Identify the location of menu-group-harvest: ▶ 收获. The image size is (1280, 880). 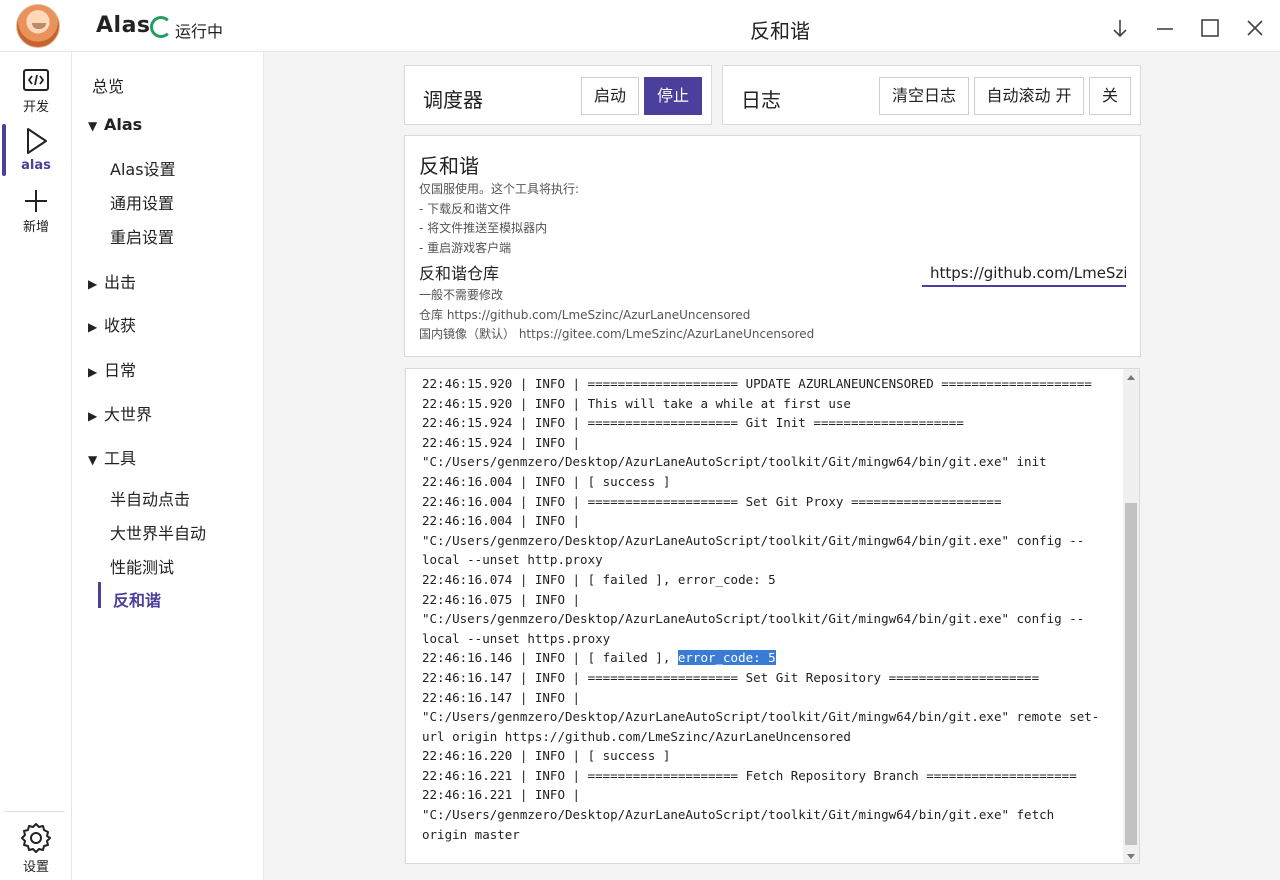
(112, 324).